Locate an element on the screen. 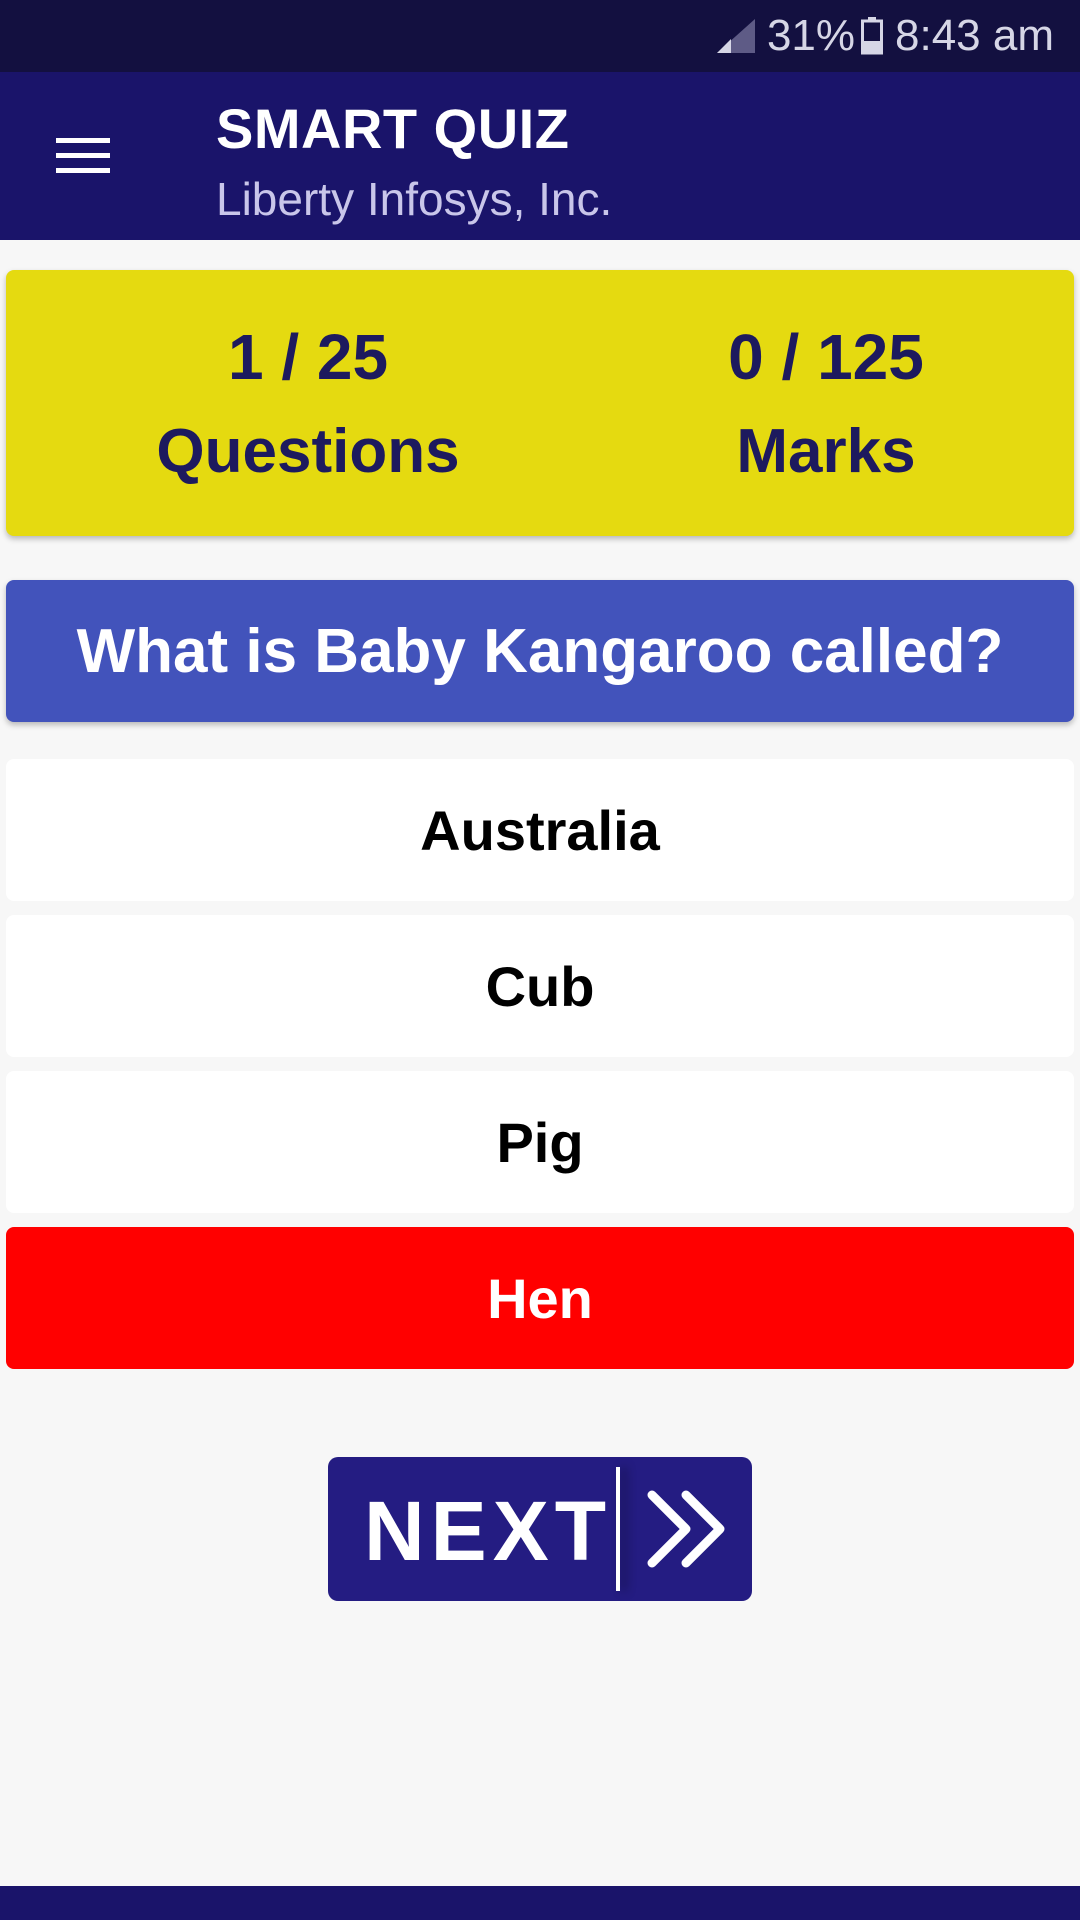  app-subtitle: Liberty Infosys, Inc. is located at coordinates (414, 199).